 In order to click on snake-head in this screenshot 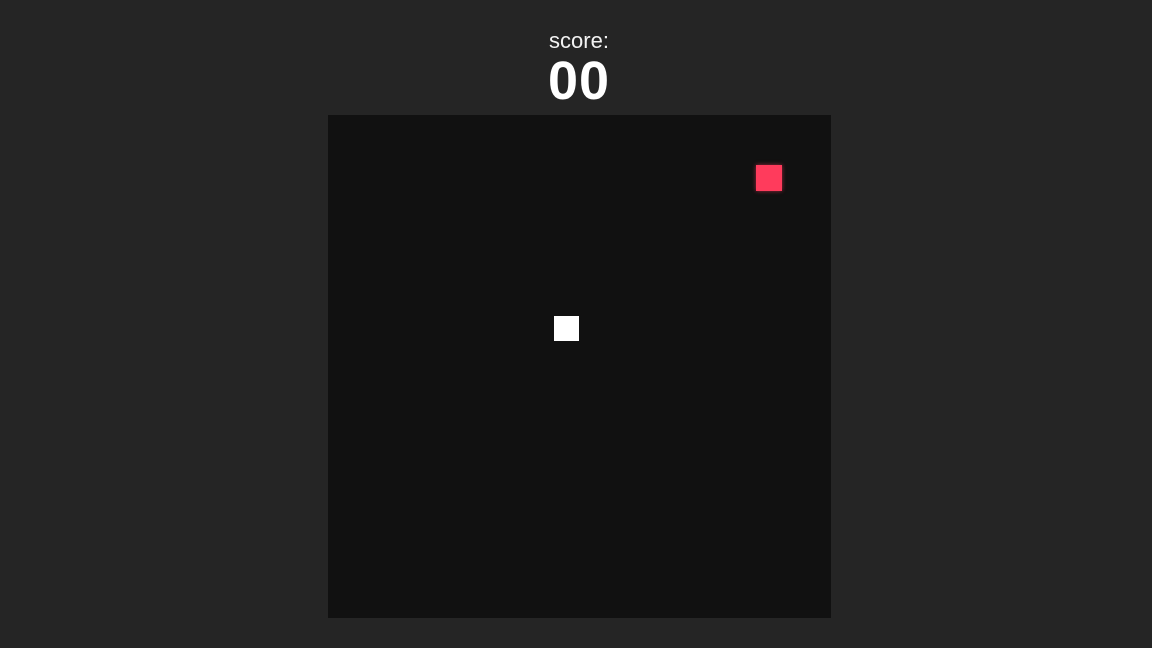, I will do `click(566, 328)`.